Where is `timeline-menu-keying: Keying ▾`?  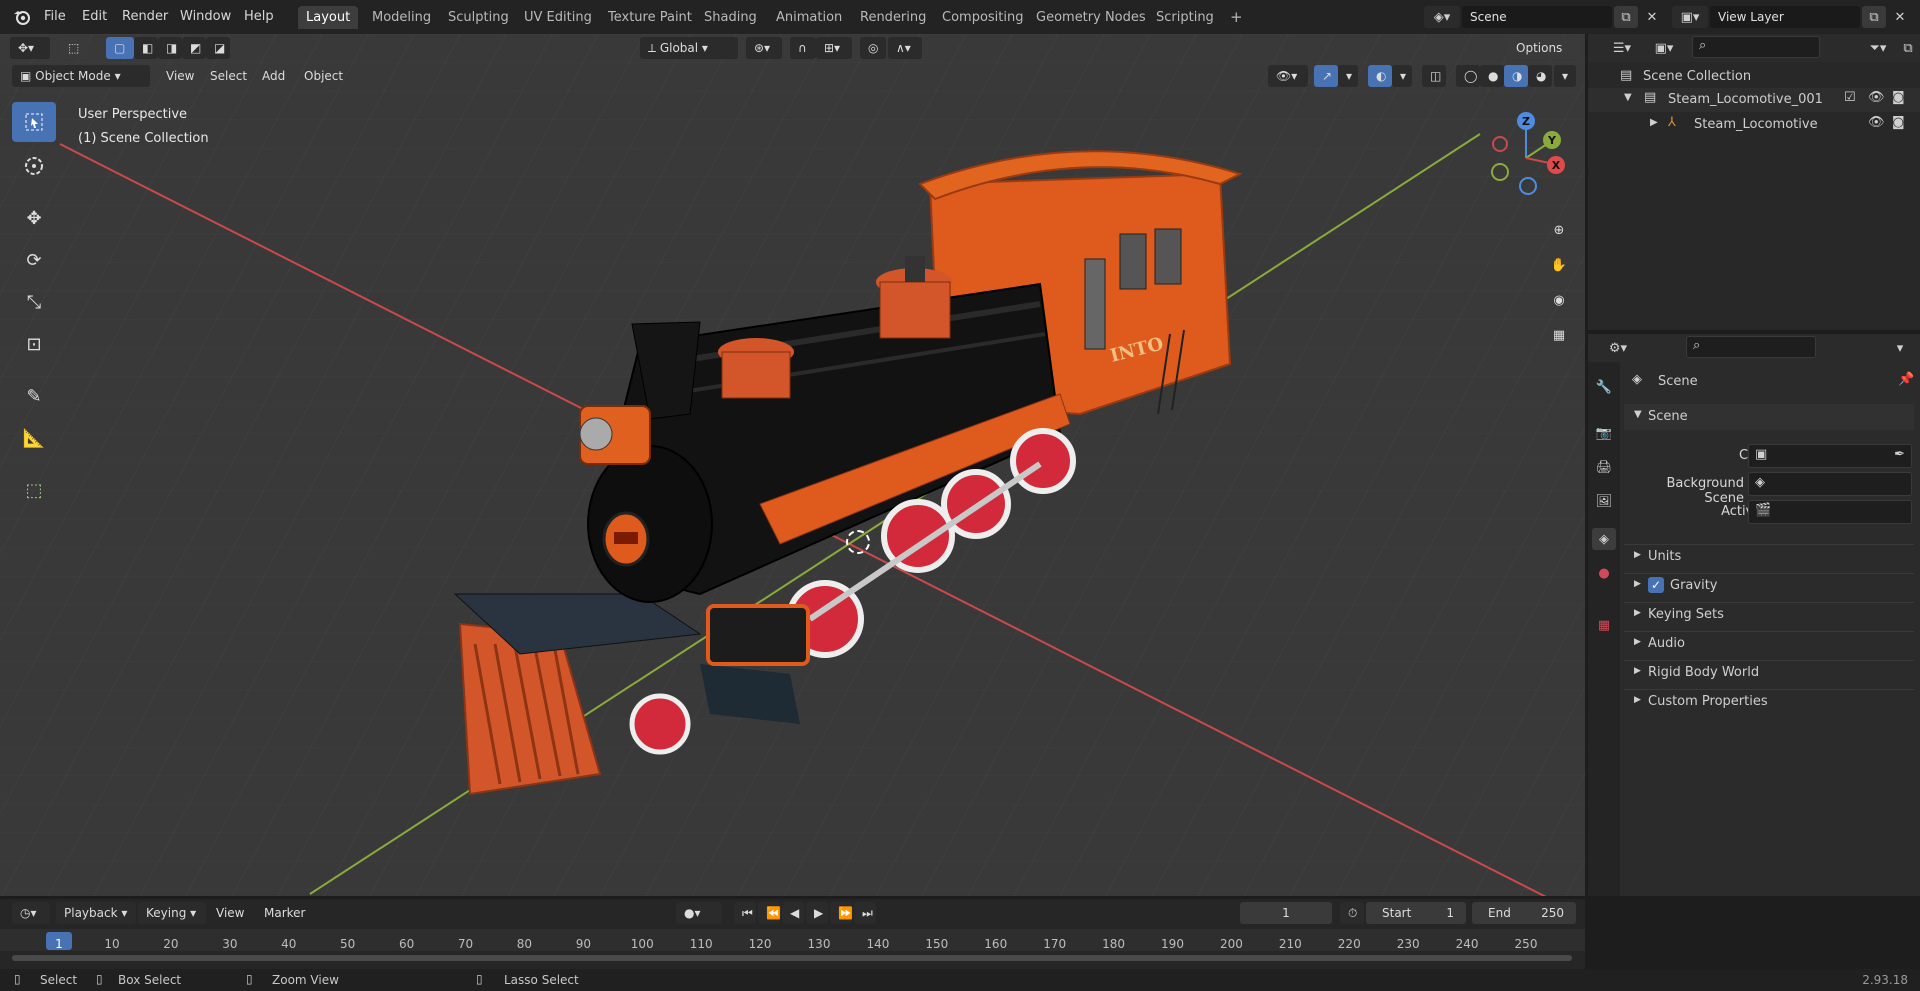
timeline-menu-keying: Keying ▾ is located at coordinates (172, 913).